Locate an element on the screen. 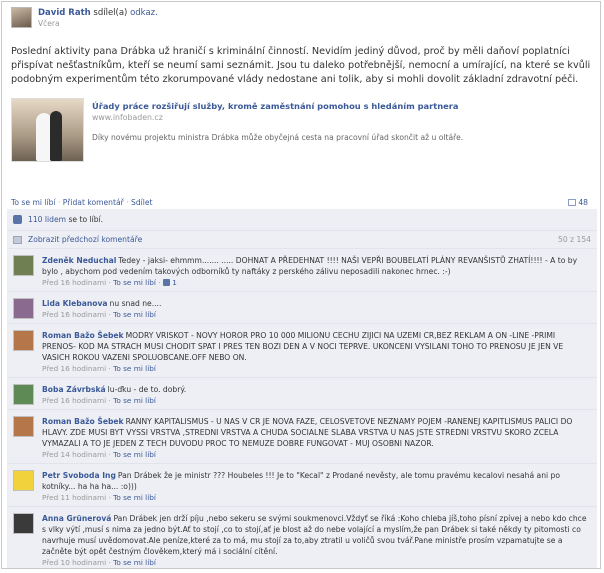 Image resolution: width=604 pixels, height=573 pixels. post-action-text: sdílel(a) is located at coordinates (110, 13).